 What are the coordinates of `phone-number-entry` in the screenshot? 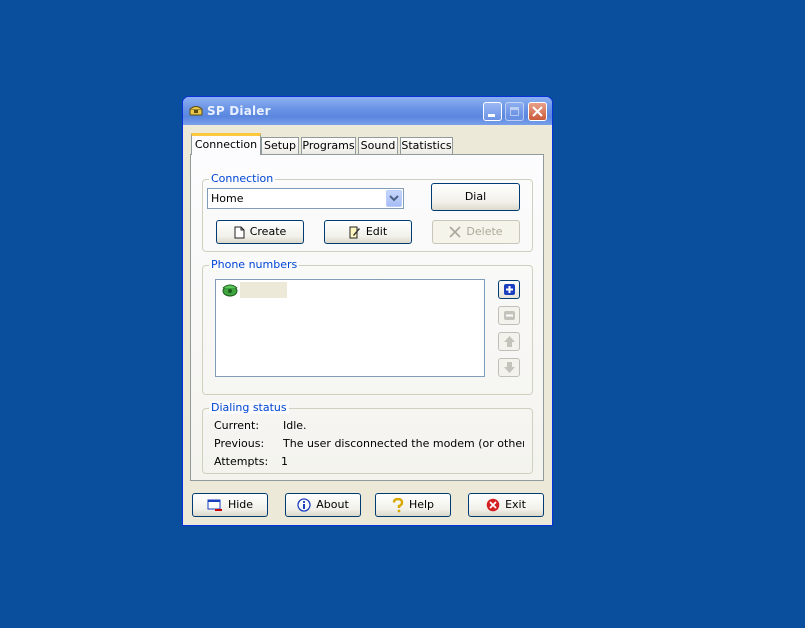 It's located at (263, 290).